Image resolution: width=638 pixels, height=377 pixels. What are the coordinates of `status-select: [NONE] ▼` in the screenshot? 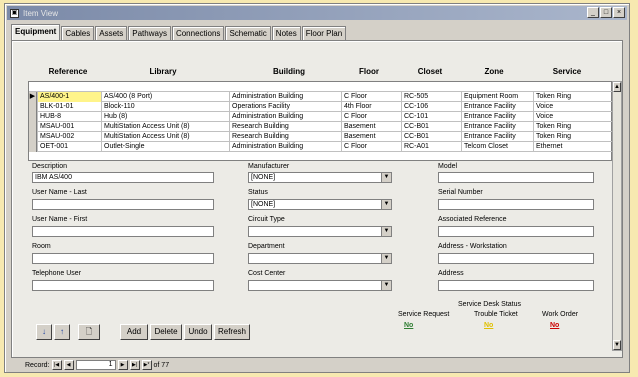 It's located at (320, 204).